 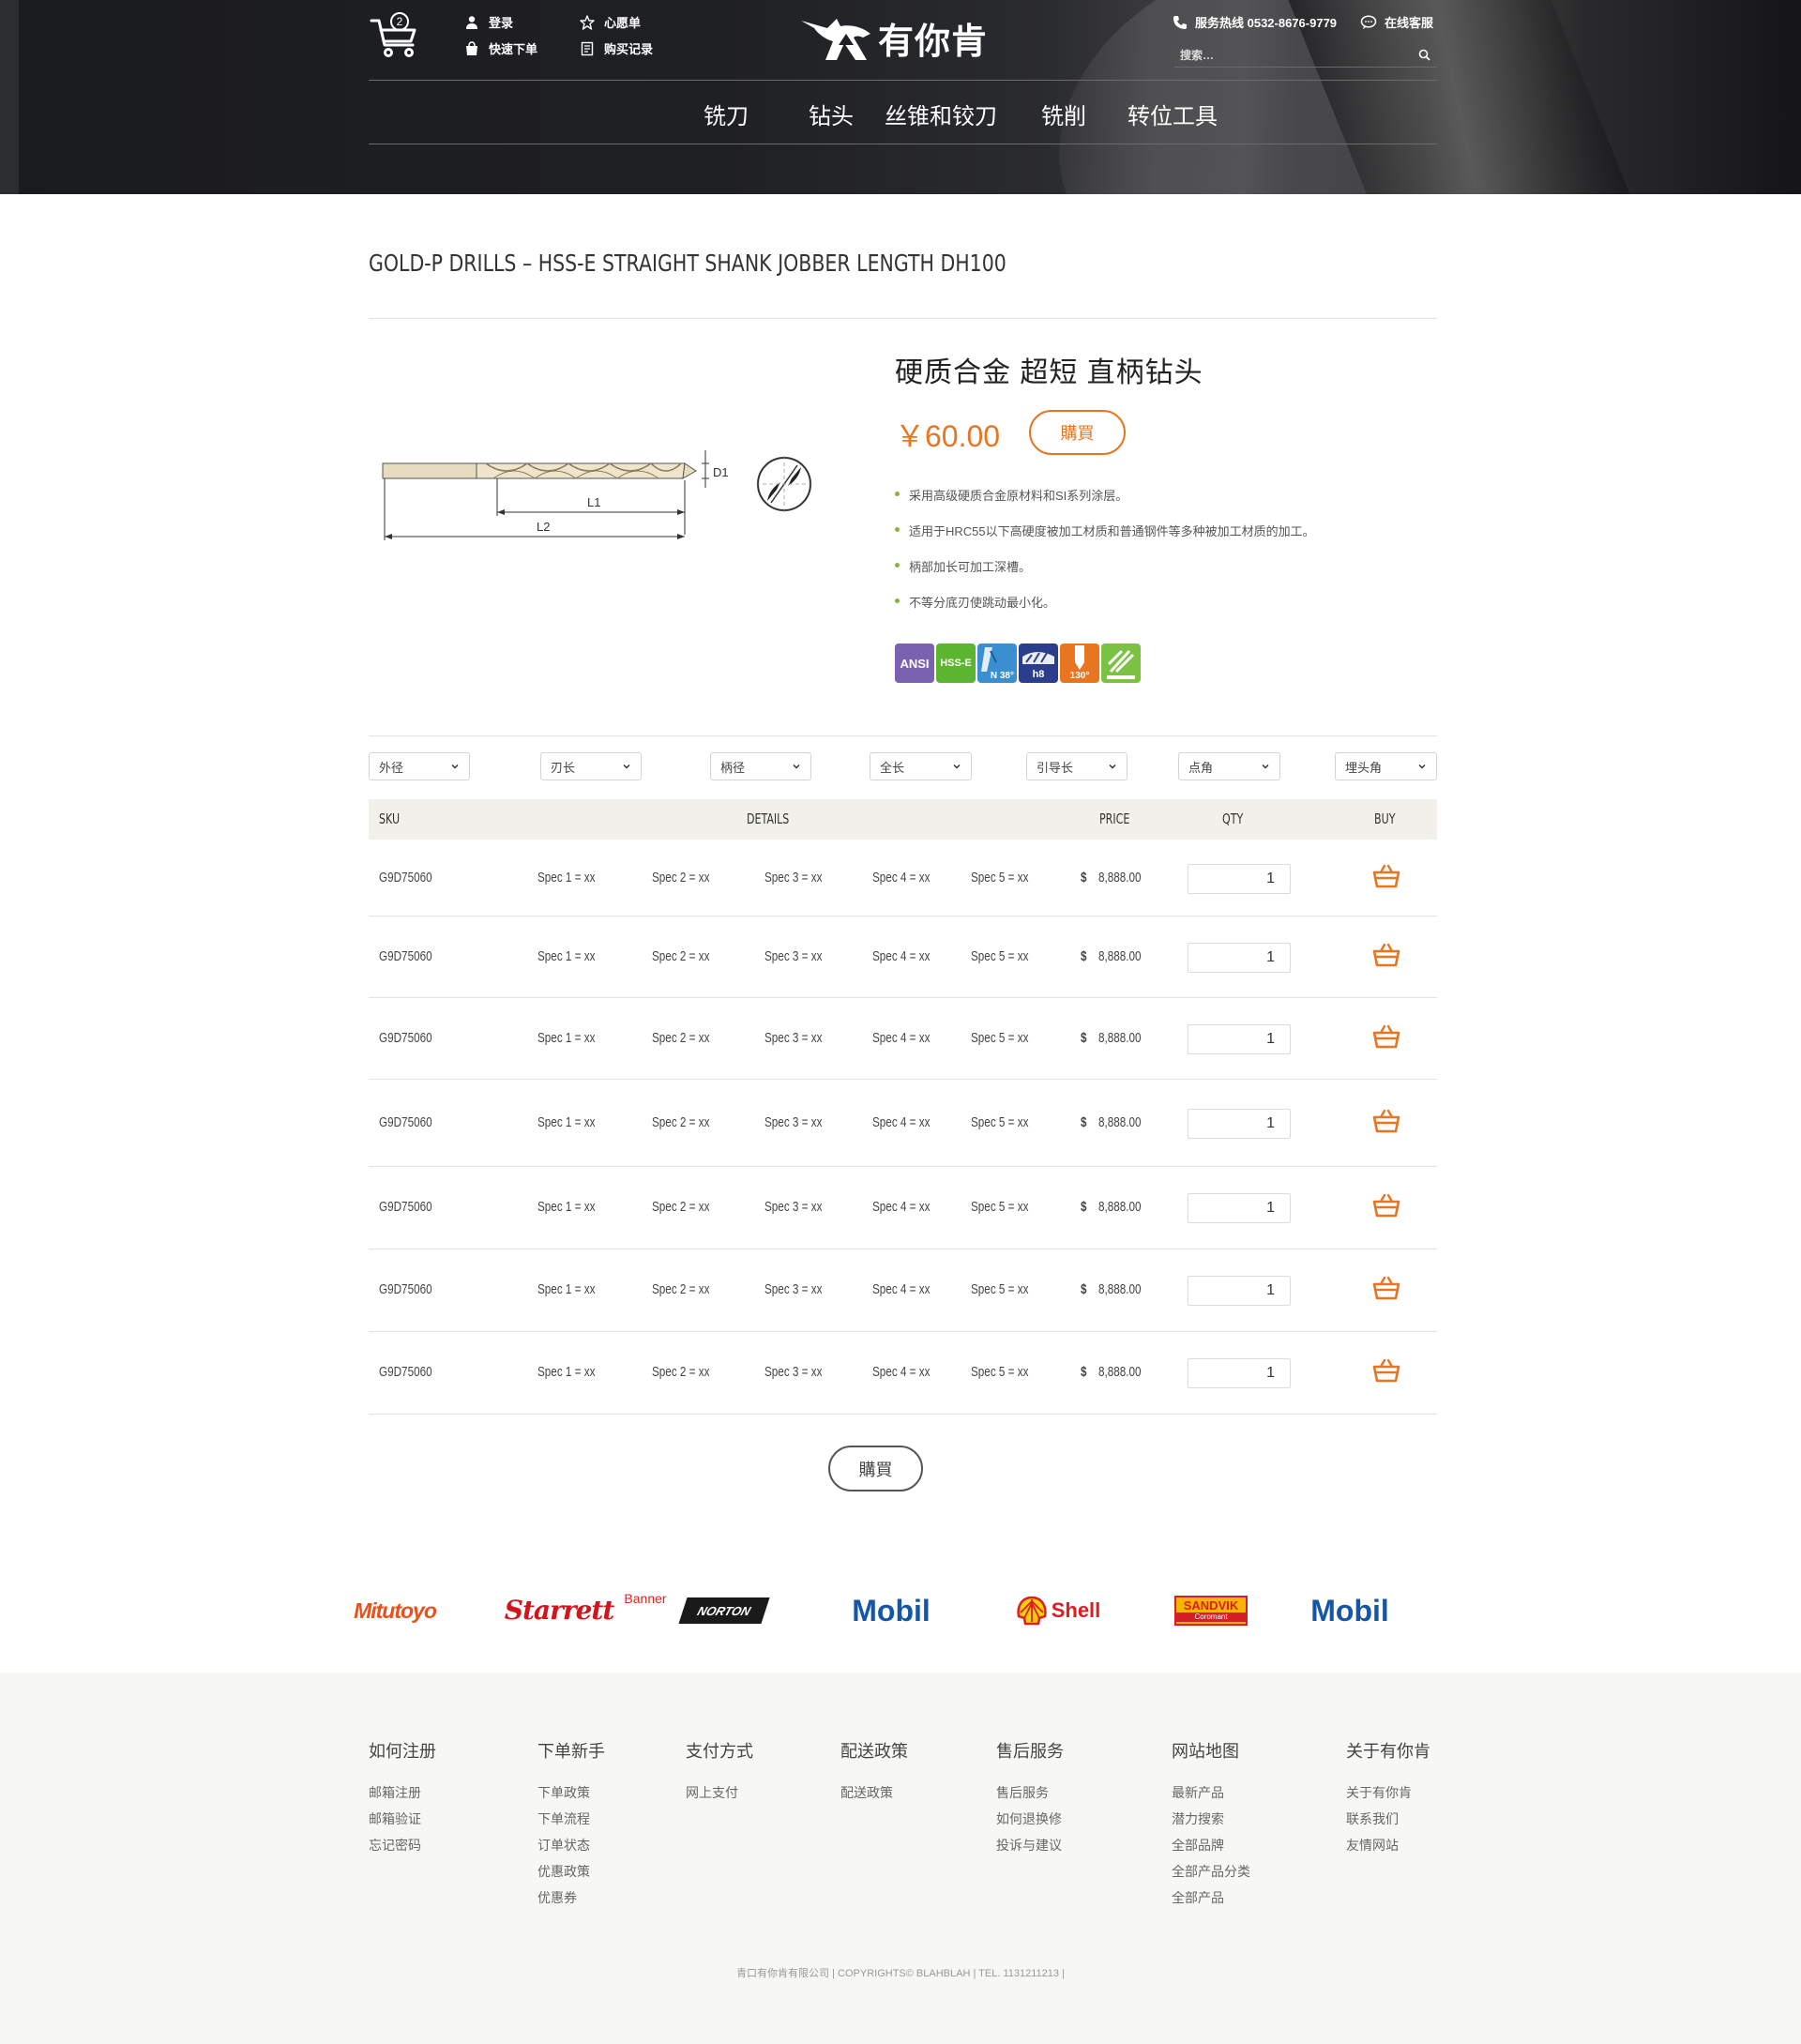 I want to click on helix-angle-badge-icon: N 38°, so click(x=997, y=663).